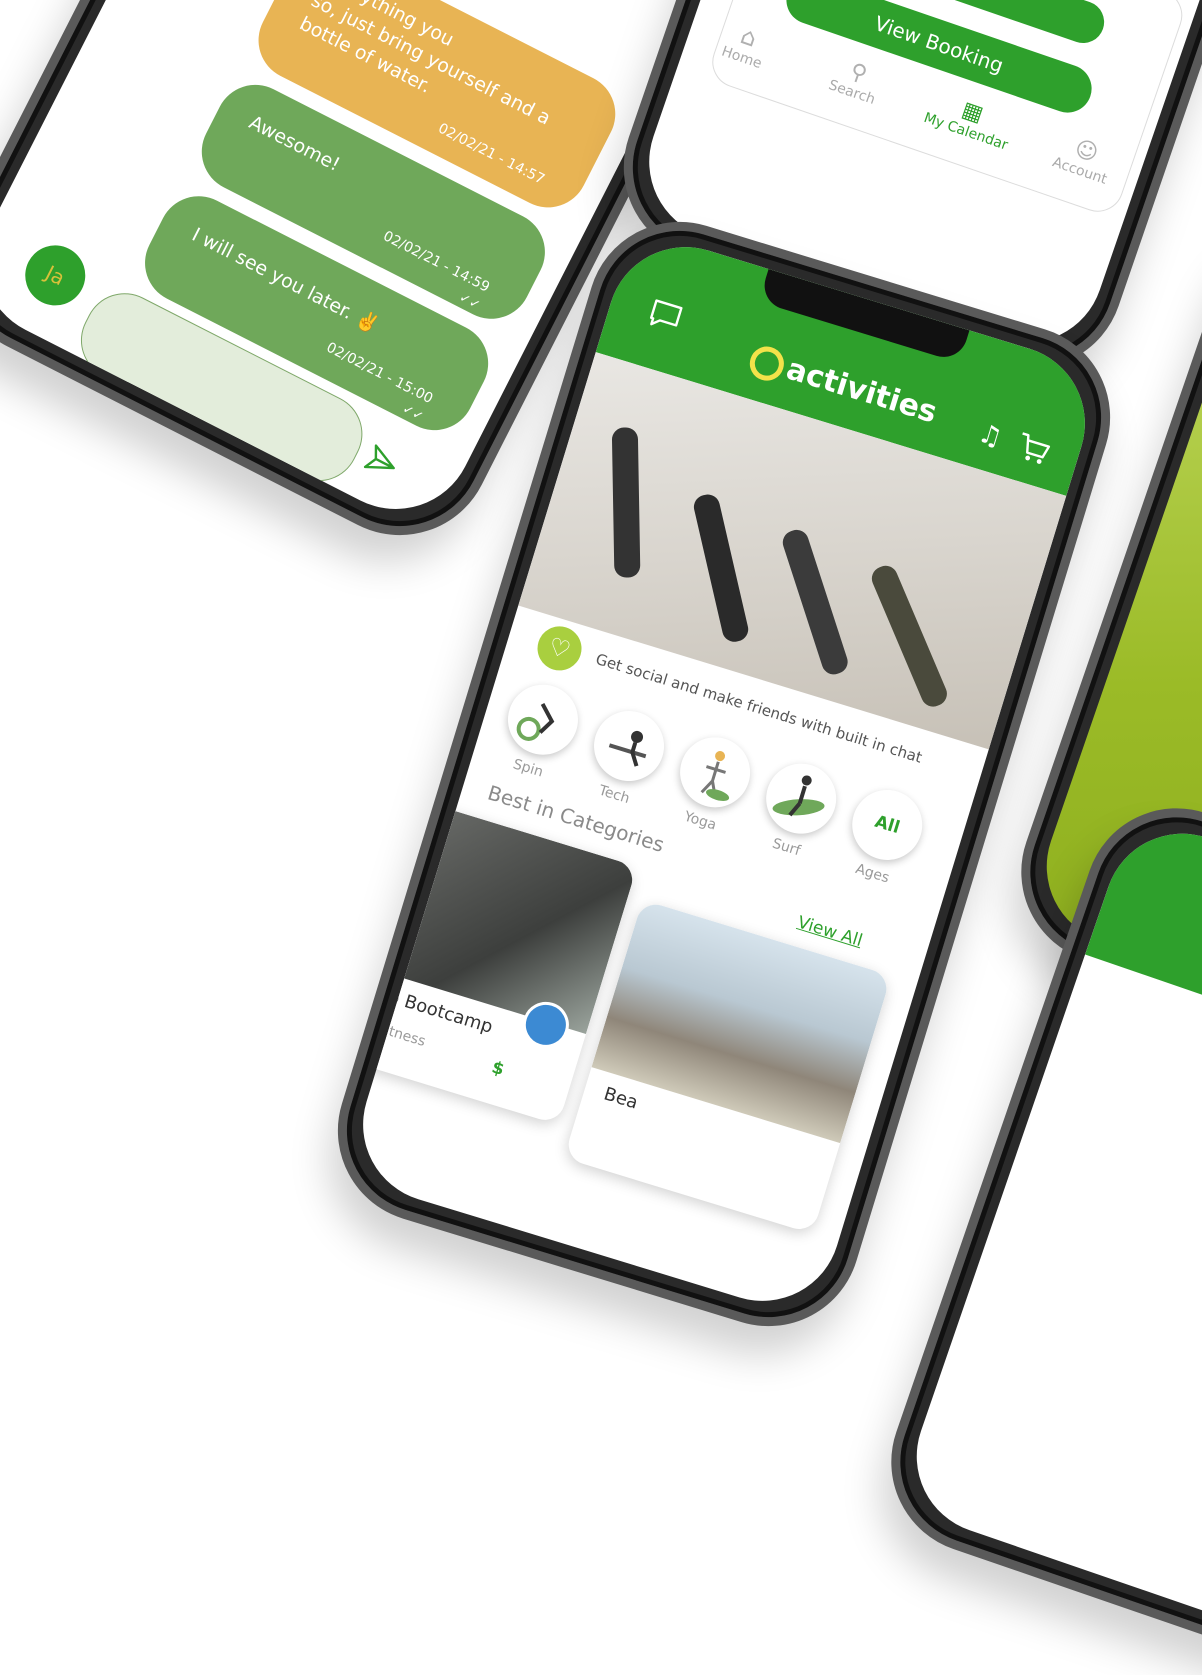  What do you see at coordinates (715, 772) in the screenshot?
I see `category-yoga` at bounding box center [715, 772].